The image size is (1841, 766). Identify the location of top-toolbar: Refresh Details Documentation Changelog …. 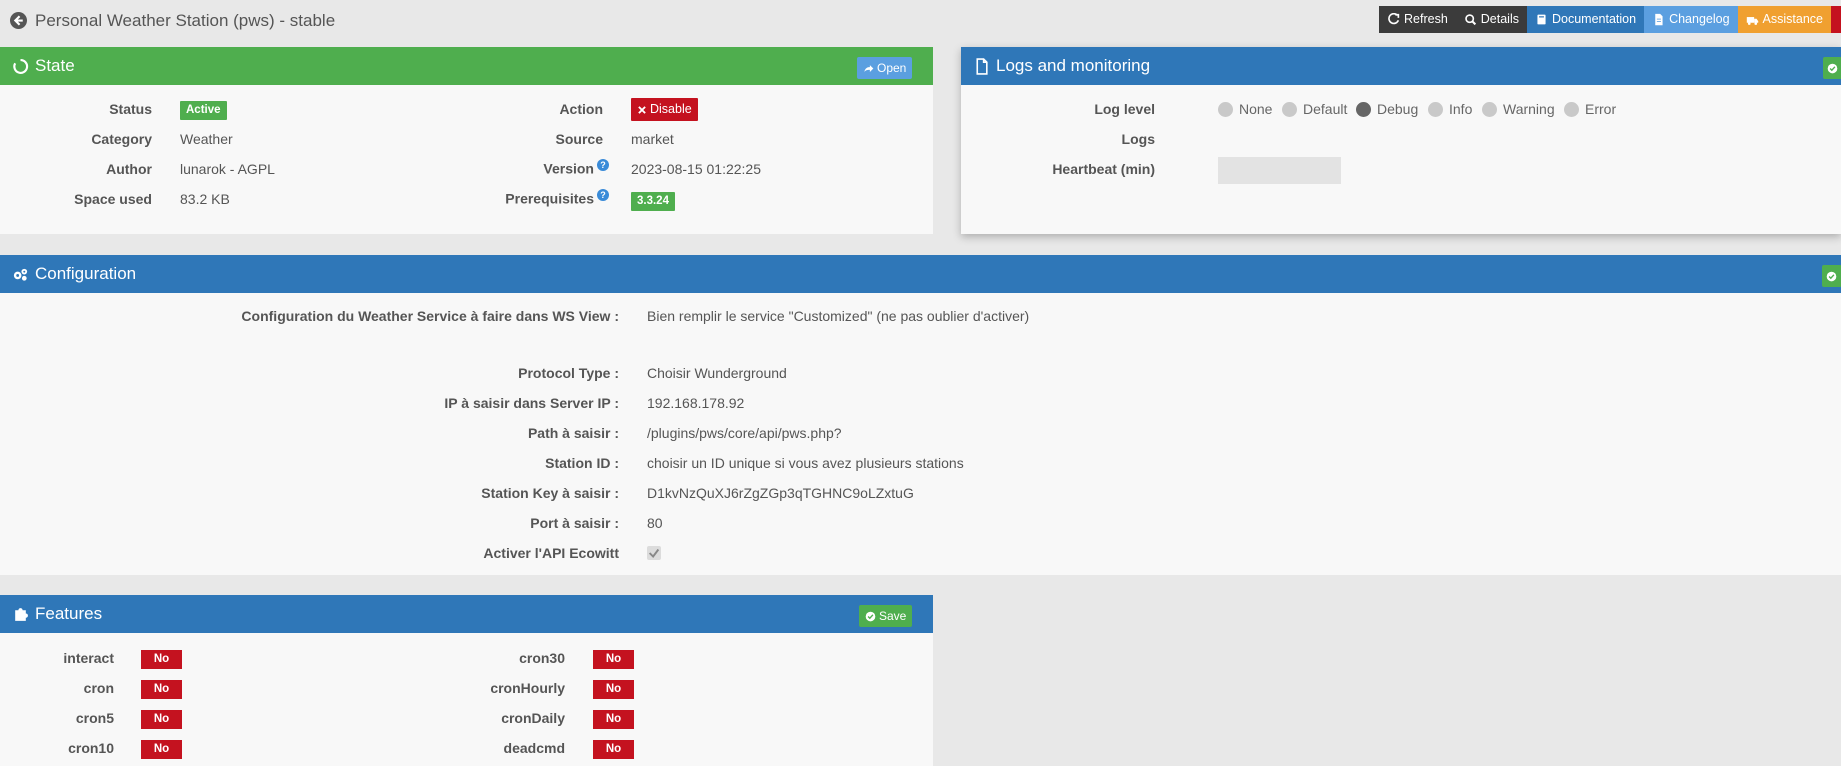
(1610, 19).